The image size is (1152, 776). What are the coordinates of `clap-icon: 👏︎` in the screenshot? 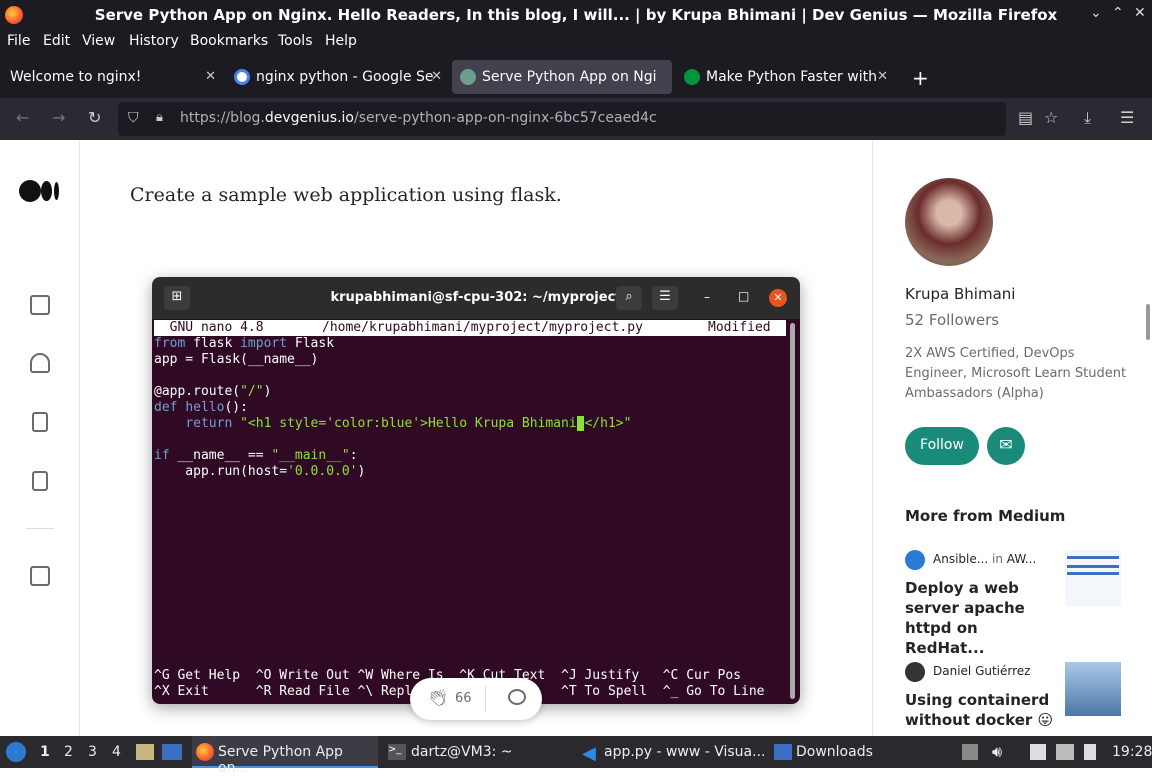 It's located at (438, 697).